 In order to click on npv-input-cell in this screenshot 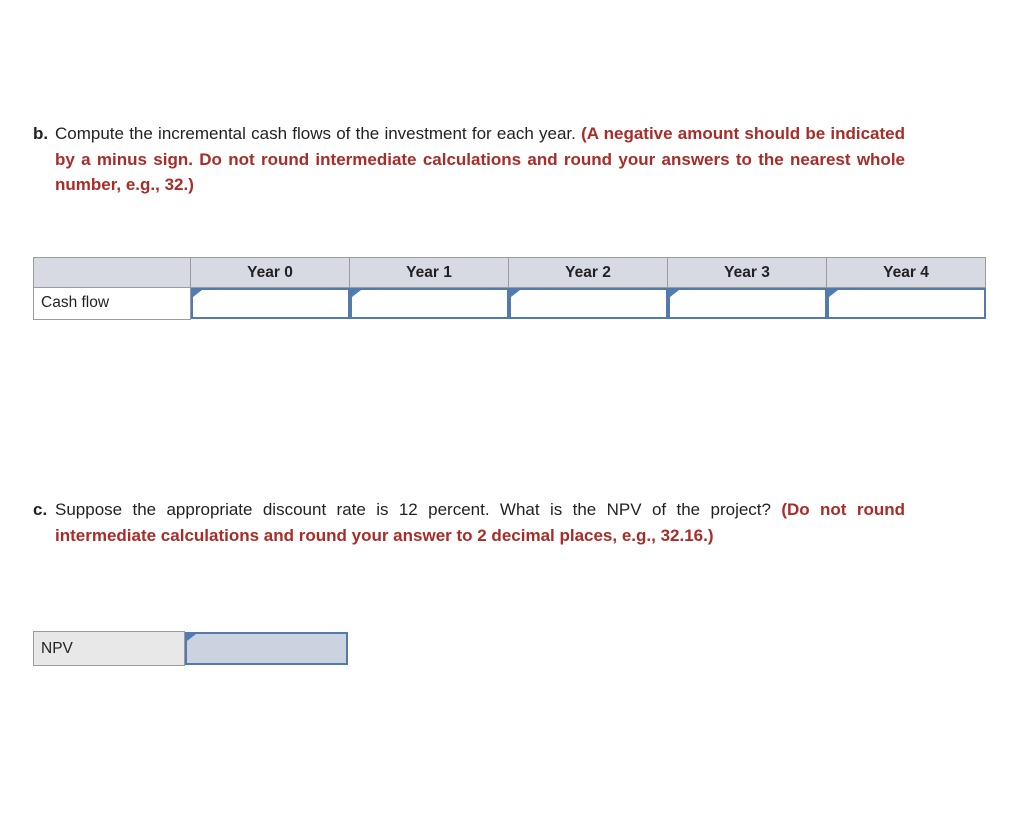, I will do `click(266, 649)`.